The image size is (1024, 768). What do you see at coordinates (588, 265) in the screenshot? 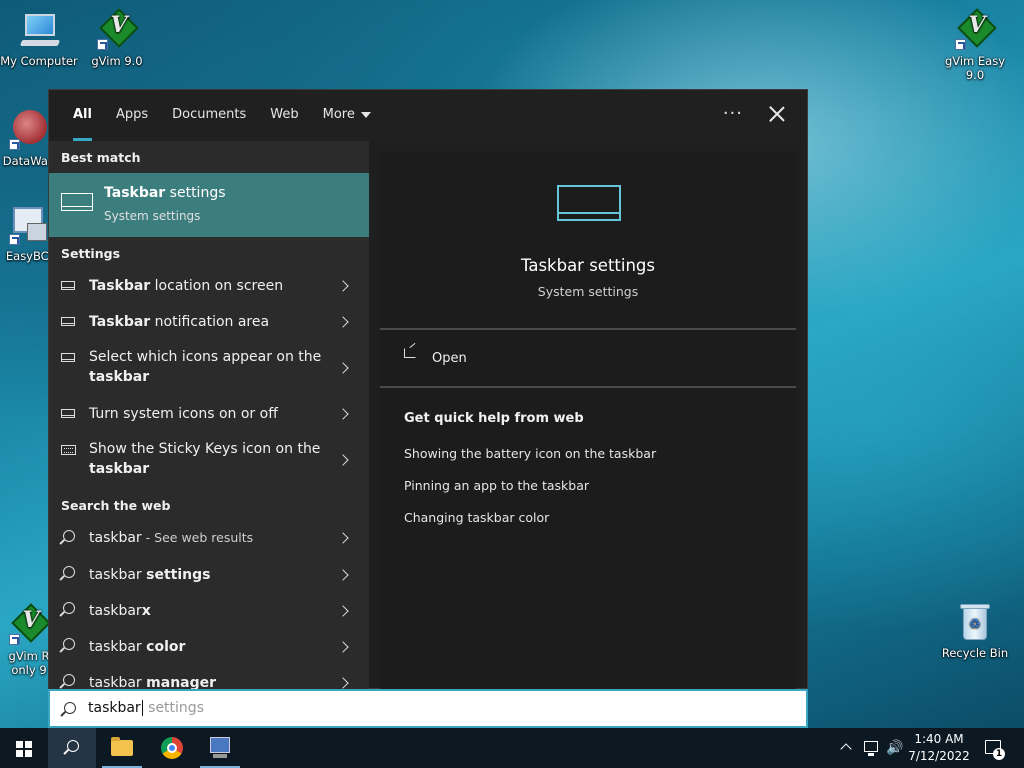
I see `preview-title: Taskbar settings` at bounding box center [588, 265].